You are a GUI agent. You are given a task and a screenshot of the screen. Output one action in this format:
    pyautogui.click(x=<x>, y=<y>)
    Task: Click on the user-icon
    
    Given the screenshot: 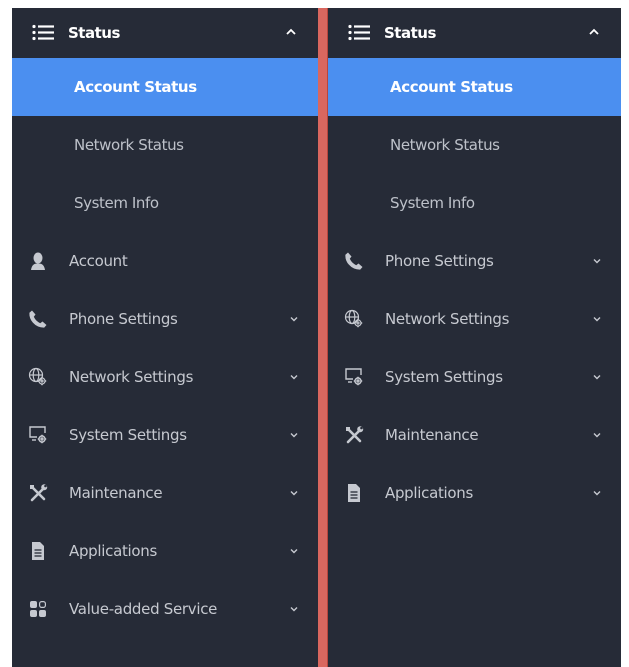 What is the action you would take?
    pyautogui.click(x=38, y=261)
    